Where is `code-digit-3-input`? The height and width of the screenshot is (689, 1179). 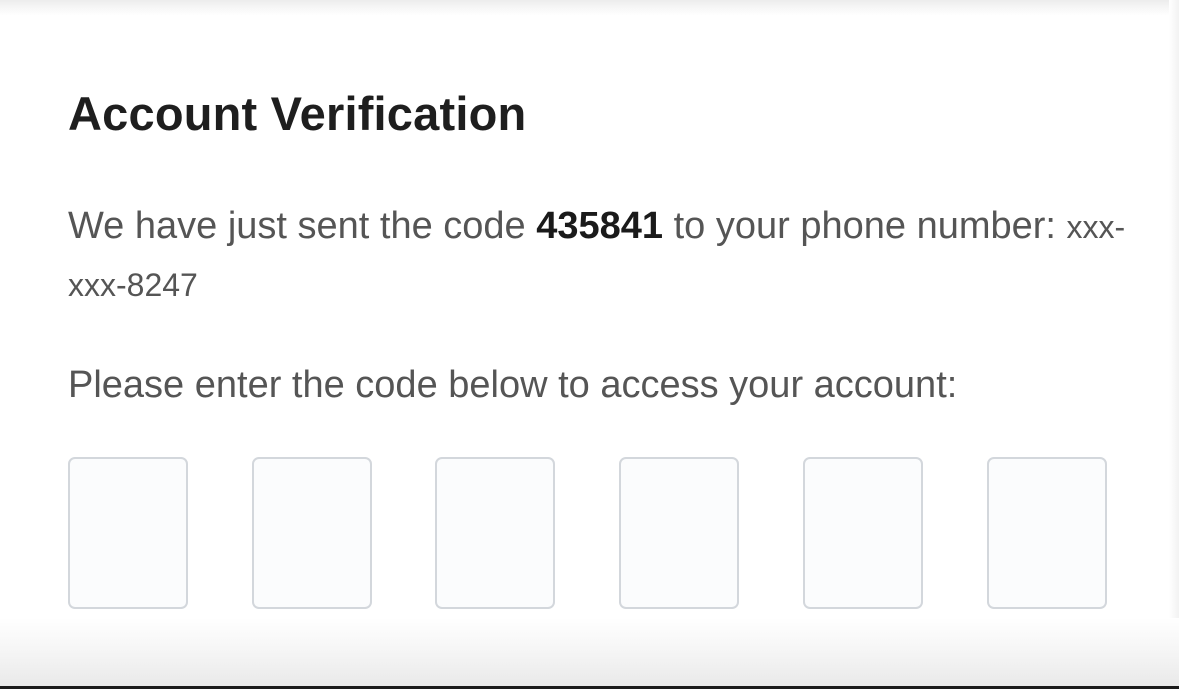
code-digit-3-input is located at coordinates (495, 533).